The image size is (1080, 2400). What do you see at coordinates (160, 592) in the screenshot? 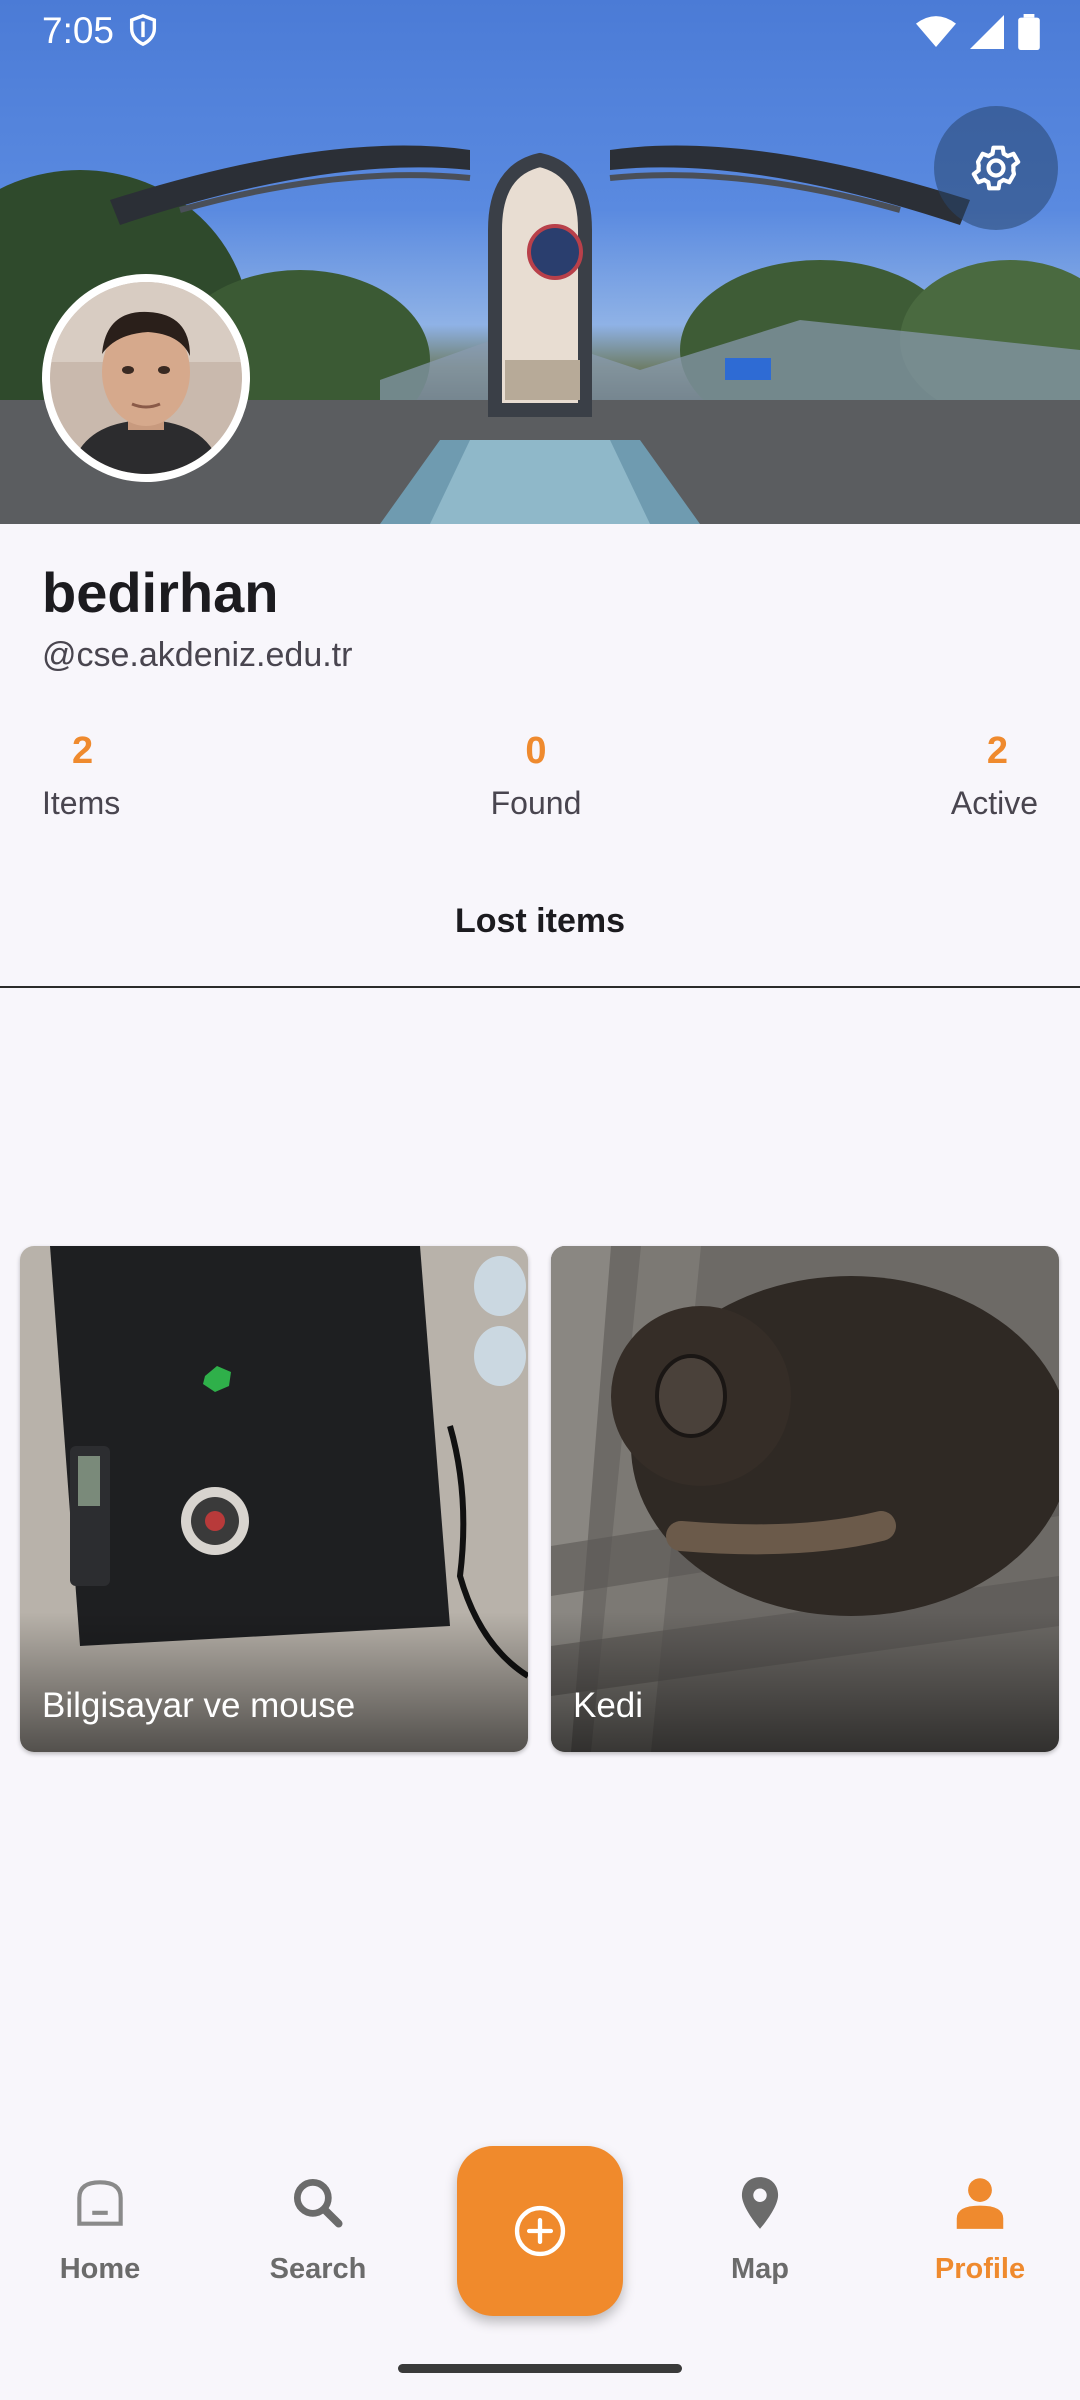
I see `profile-username: bedirhan` at bounding box center [160, 592].